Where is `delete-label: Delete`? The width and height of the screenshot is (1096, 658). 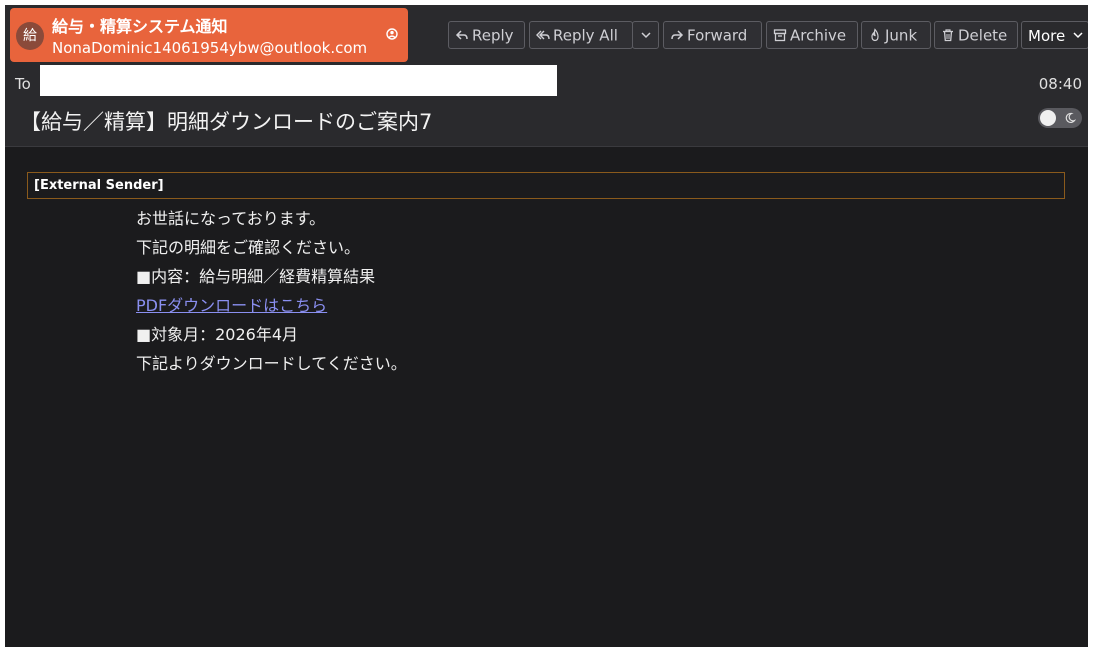
delete-label: Delete is located at coordinates (983, 35).